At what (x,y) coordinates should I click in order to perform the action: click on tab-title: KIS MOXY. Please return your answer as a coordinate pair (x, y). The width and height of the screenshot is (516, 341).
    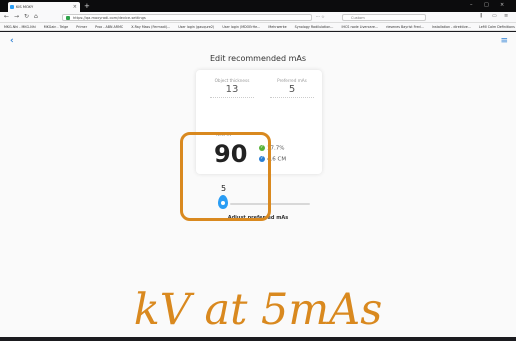
    Looking at the image, I should click on (25, 7).